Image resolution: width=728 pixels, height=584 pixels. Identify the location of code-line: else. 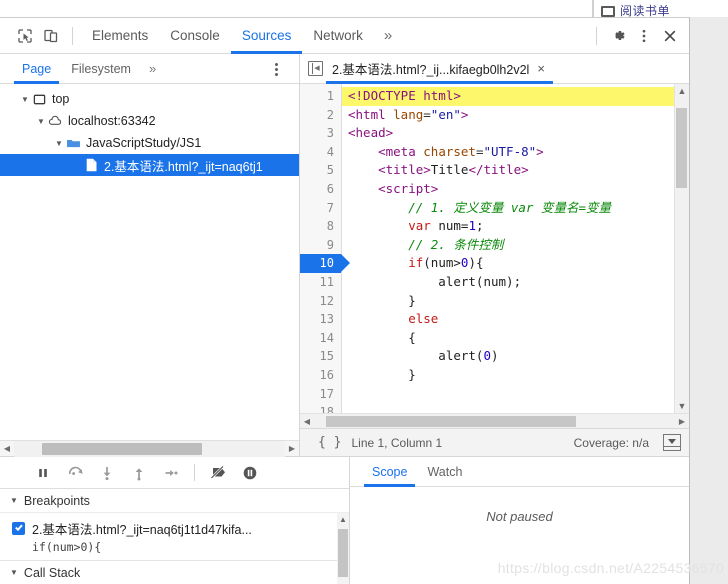
(508, 319).